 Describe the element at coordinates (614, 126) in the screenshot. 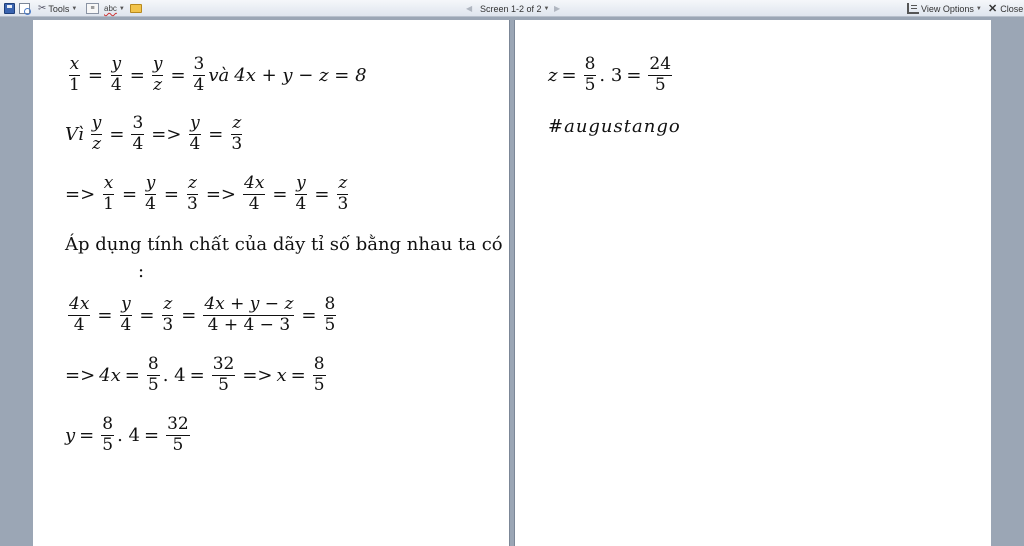

I see `hashtag-text: #augustango` at that location.